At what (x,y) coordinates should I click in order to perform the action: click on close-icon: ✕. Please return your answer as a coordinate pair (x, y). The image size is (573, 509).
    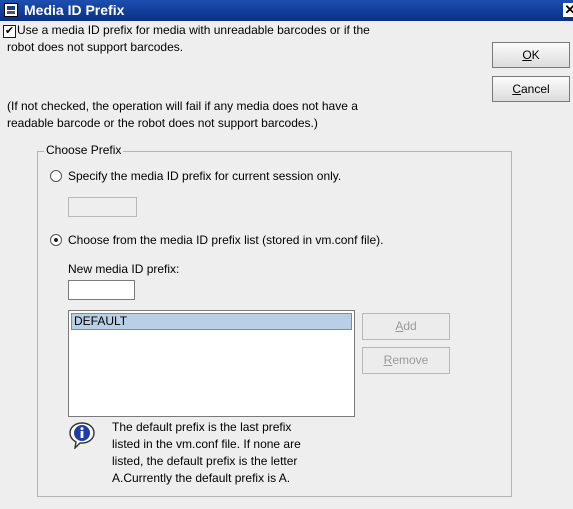
    Looking at the image, I should click on (568, 10).